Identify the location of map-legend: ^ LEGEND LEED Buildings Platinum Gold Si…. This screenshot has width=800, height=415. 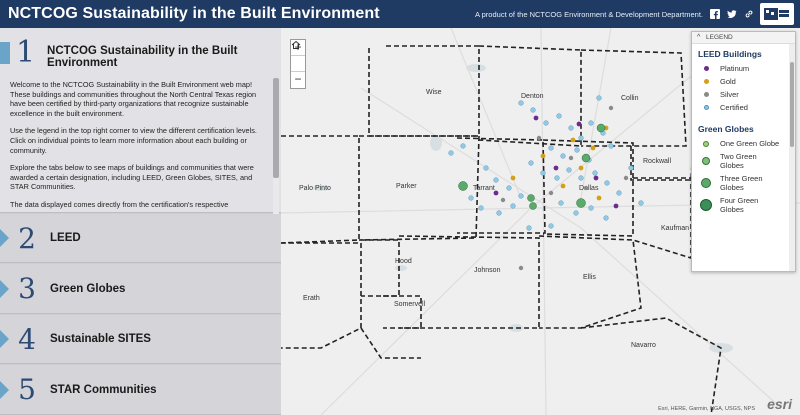
(743, 151).